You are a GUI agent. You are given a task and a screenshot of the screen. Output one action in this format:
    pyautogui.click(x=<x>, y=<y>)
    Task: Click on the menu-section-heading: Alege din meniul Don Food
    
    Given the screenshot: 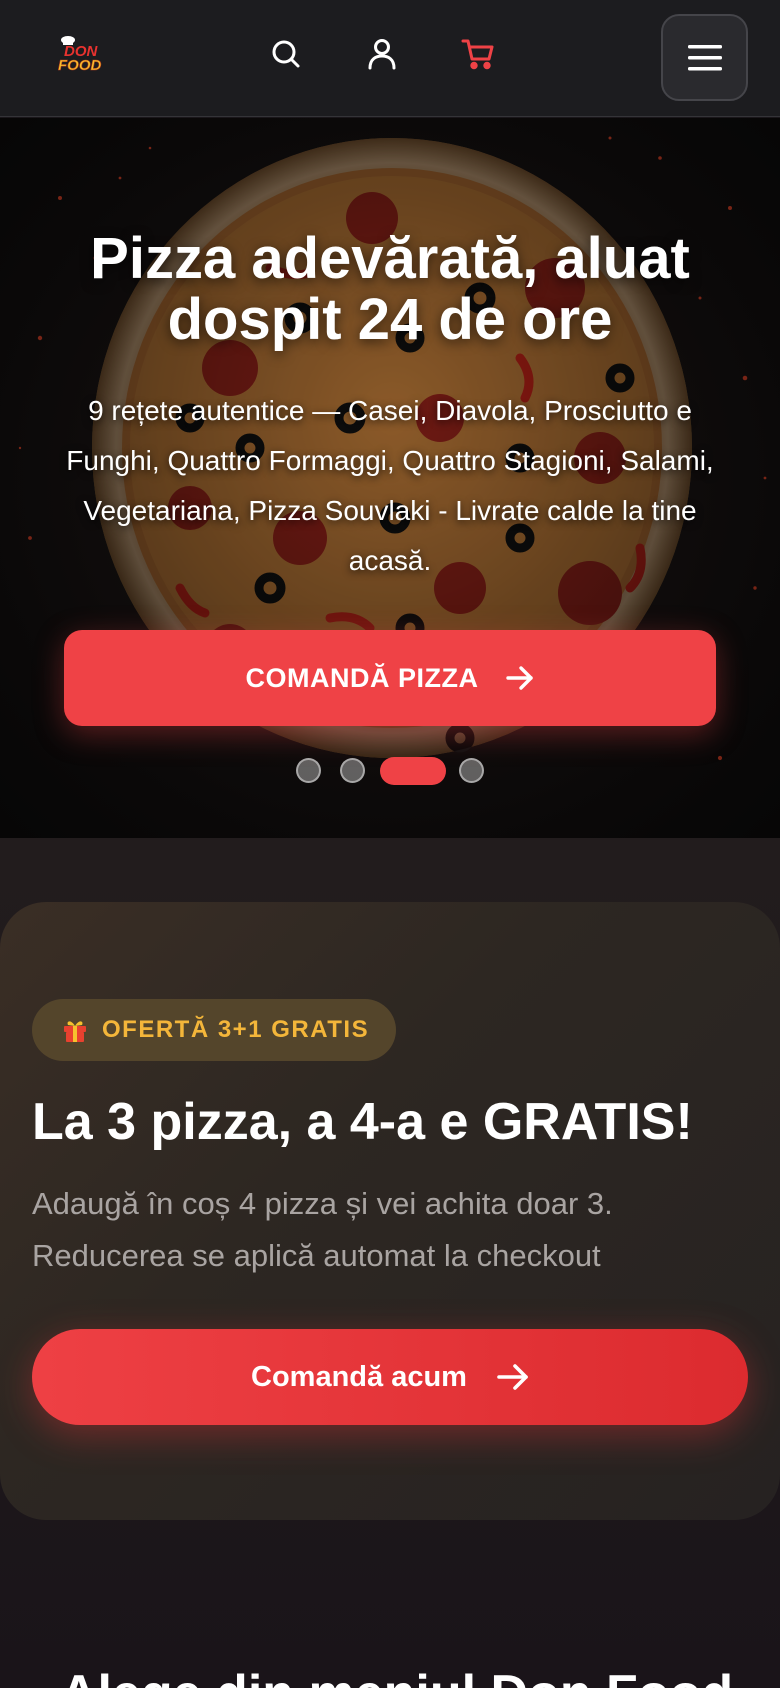 What is the action you would take?
    pyautogui.click(x=420, y=1676)
    